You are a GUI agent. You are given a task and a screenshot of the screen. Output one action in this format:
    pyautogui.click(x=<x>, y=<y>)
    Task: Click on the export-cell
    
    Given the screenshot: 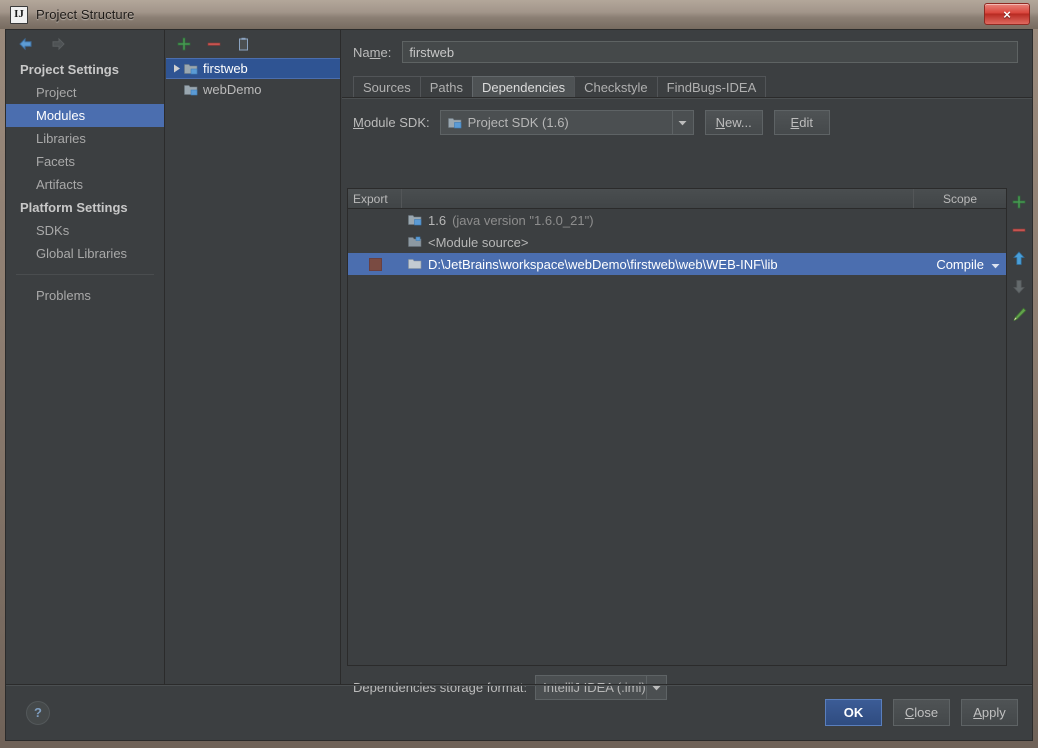 What is the action you would take?
    pyautogui.click(x=375, y=264)
    